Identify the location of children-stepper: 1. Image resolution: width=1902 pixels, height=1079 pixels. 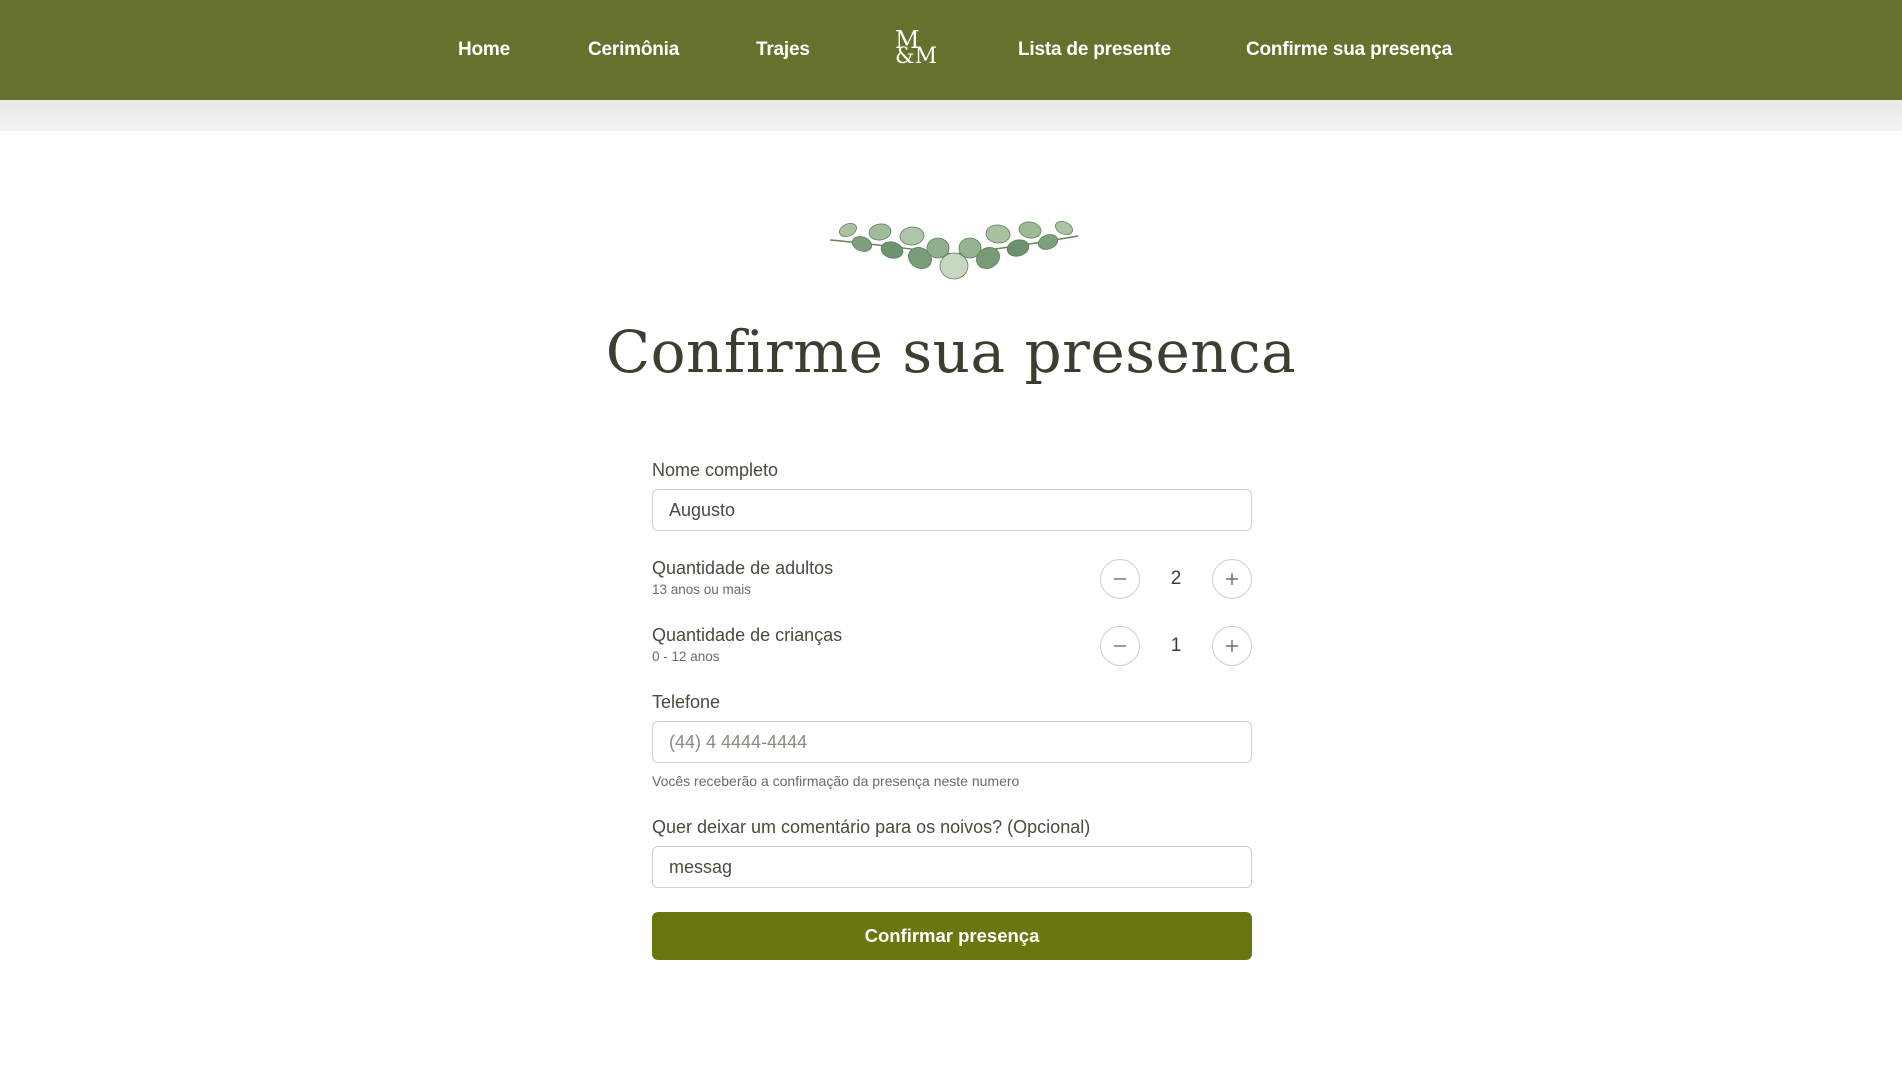
(1176, 646).